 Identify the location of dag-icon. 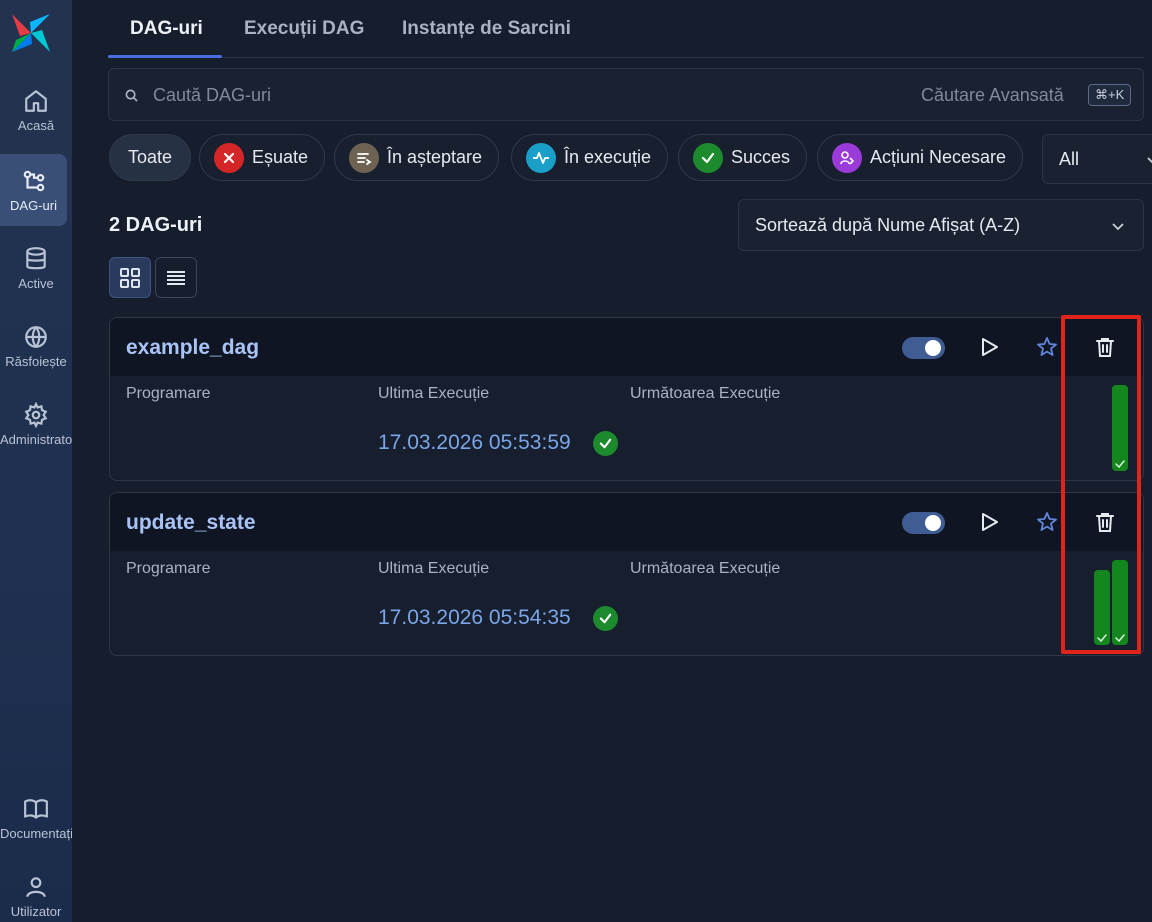
(33, 180).